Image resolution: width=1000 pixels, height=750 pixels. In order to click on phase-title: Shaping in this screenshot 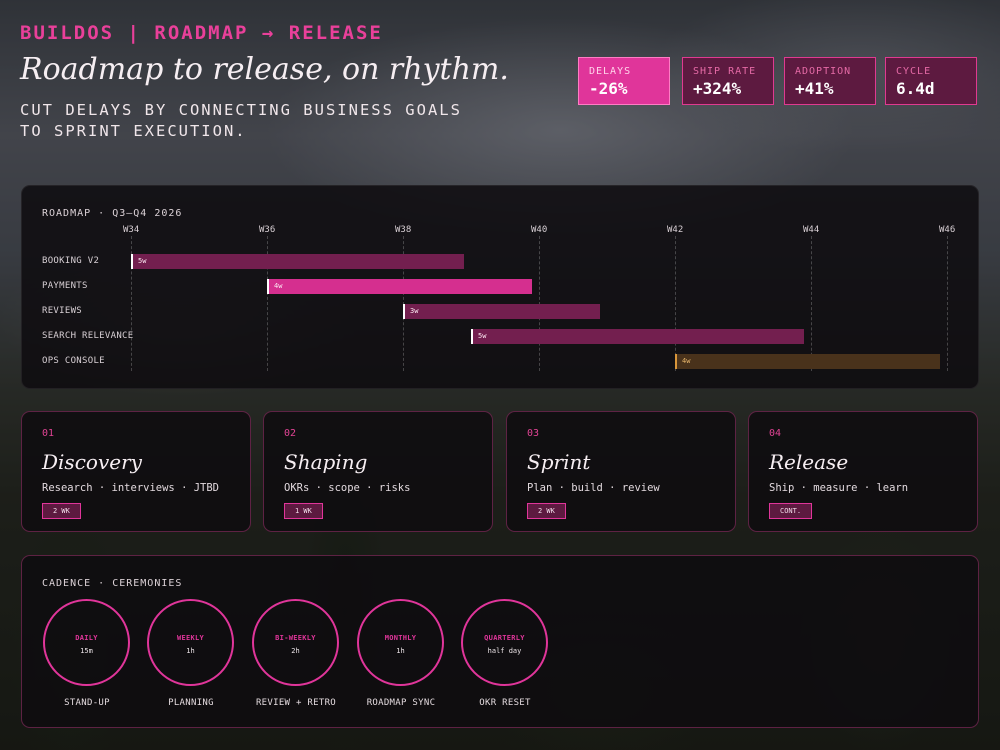, I will do `click(326, 462)`.